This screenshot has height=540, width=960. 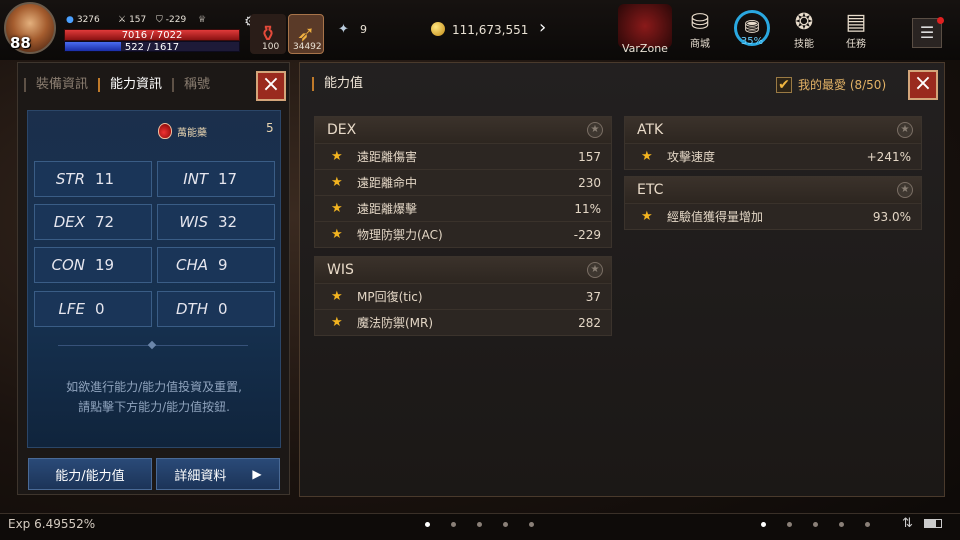 What do you see at coordinates (463, 156) in the screenshot?
I see `stat-row: ★ 遠距離傷害 157` at bounding box center [463, 156].